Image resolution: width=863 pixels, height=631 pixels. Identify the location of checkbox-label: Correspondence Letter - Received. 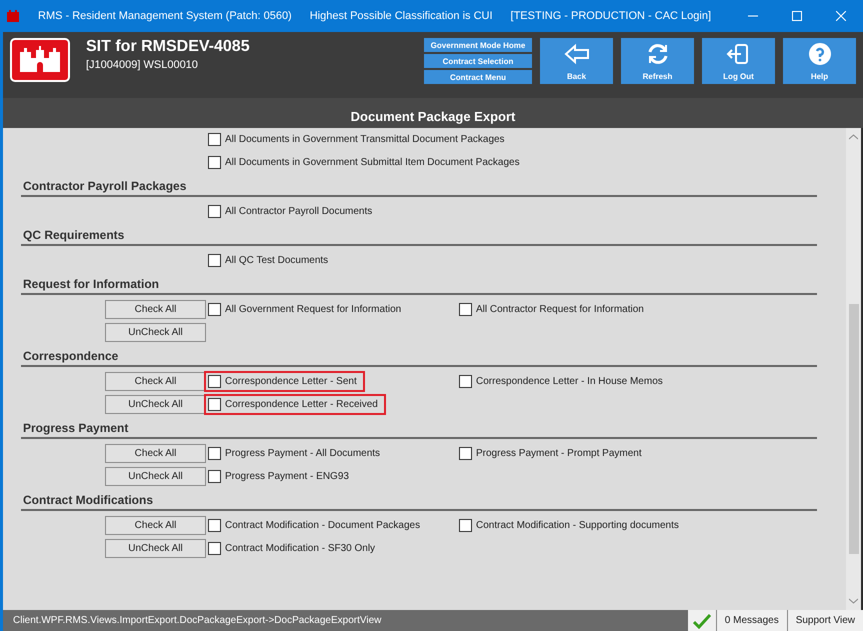
(301, 404).